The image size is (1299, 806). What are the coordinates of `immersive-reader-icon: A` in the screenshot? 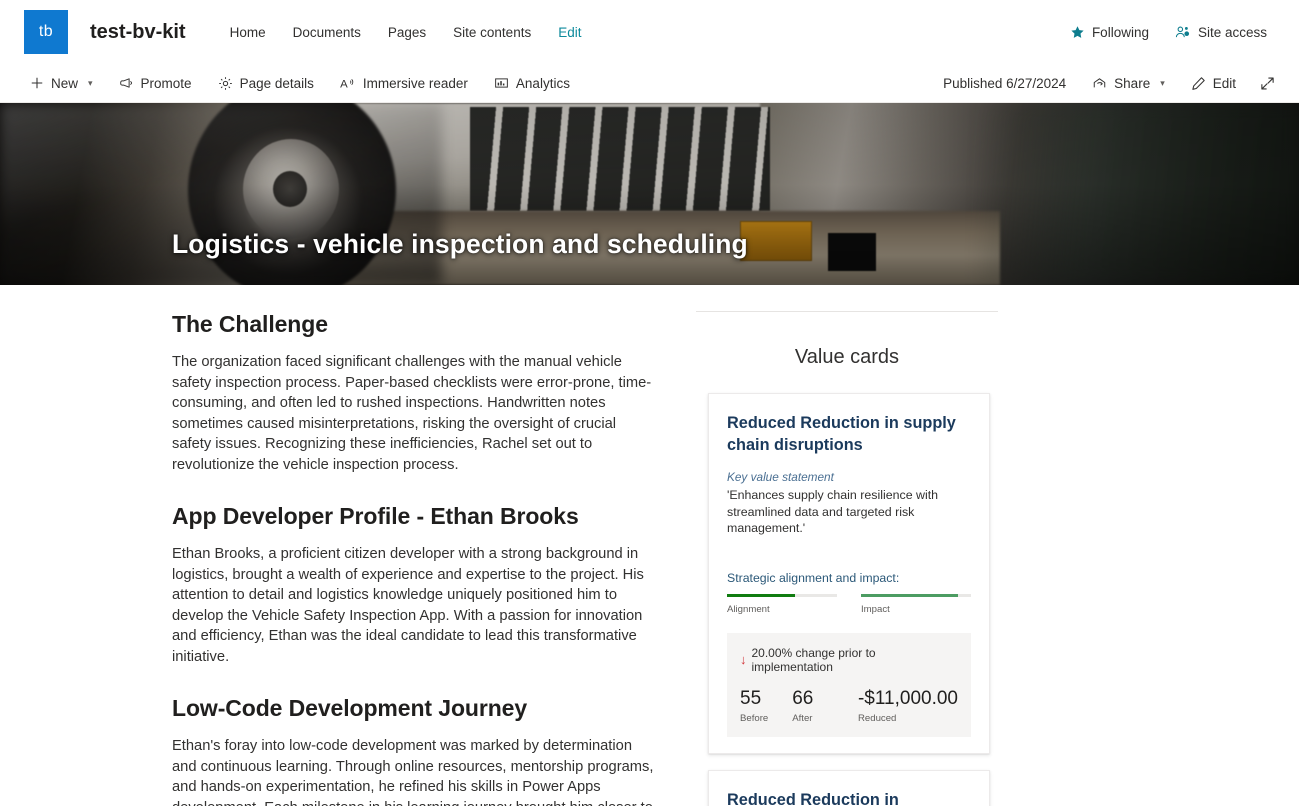 It's located at (348, 83).